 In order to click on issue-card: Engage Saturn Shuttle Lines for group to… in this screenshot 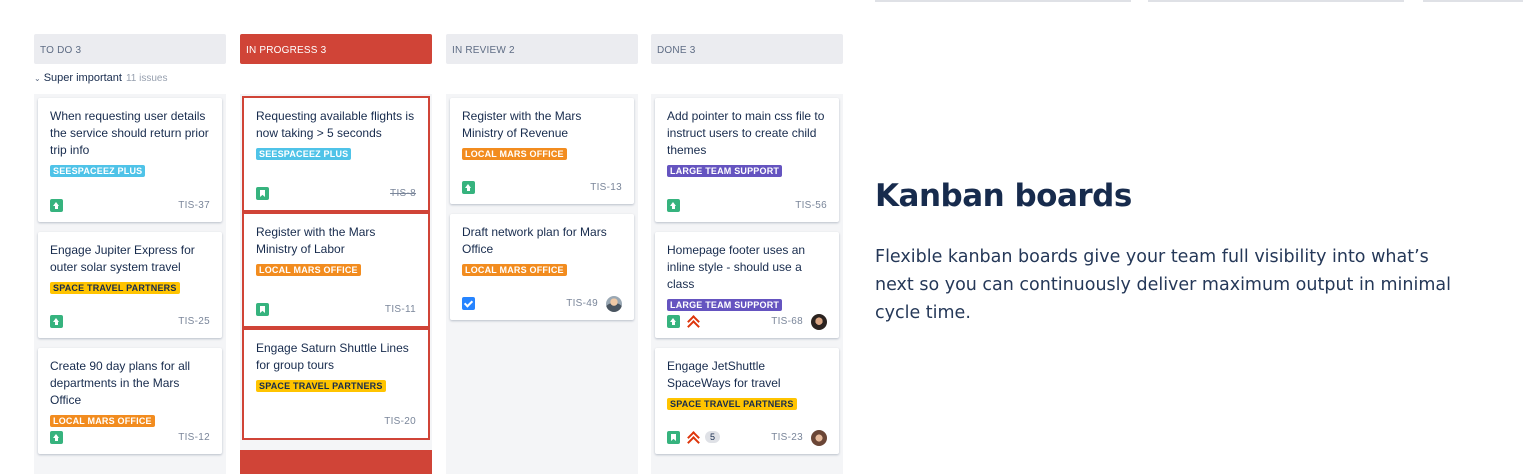, I will do `click(336, 384)`.